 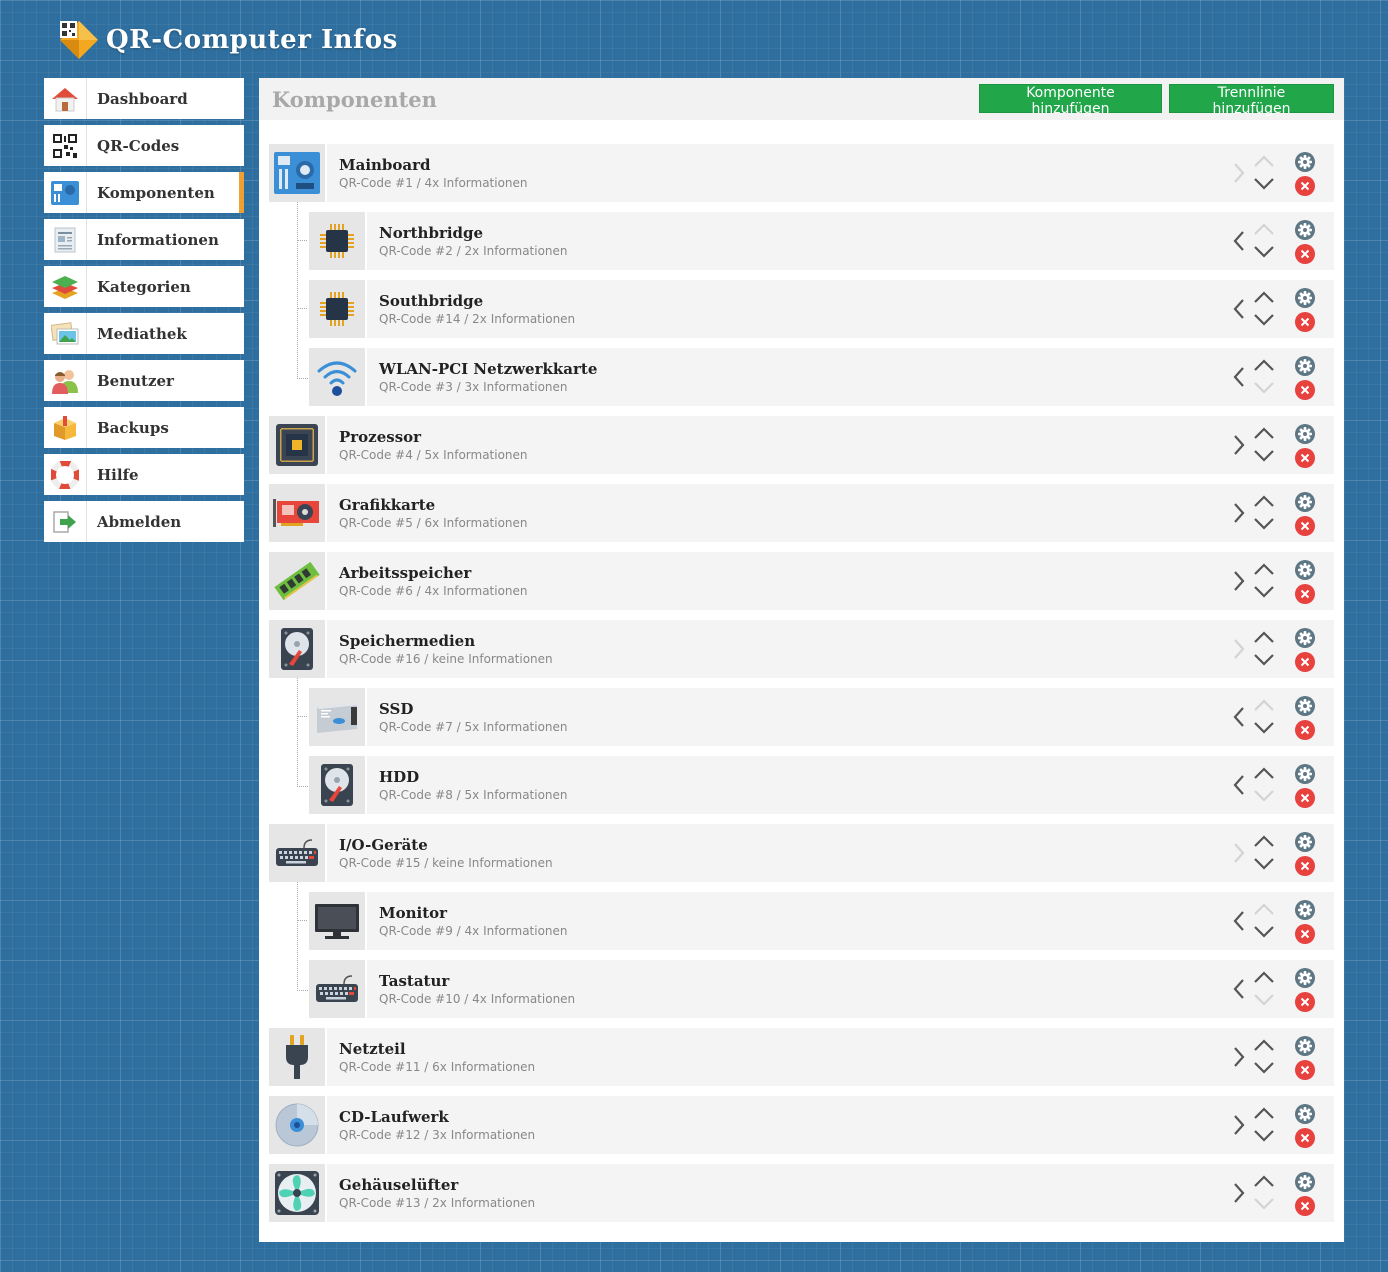 I want to click on add-component-button: Komponente hinzufügen, so click(x=1070, y=100).